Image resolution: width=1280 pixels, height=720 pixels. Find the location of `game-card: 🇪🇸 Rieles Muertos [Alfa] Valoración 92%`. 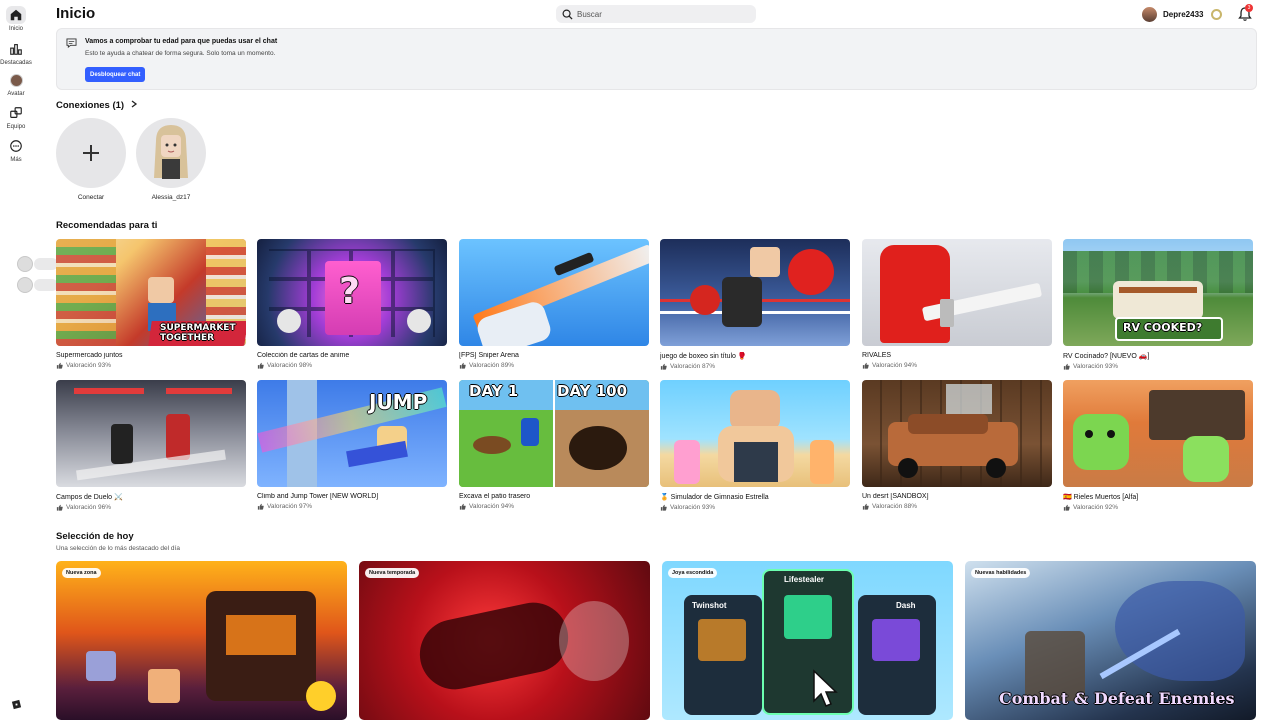

game-card: 🇪🇸 Rieles Muertos [Alfa] Valoración 92% is located at coordinates (1158, 445).